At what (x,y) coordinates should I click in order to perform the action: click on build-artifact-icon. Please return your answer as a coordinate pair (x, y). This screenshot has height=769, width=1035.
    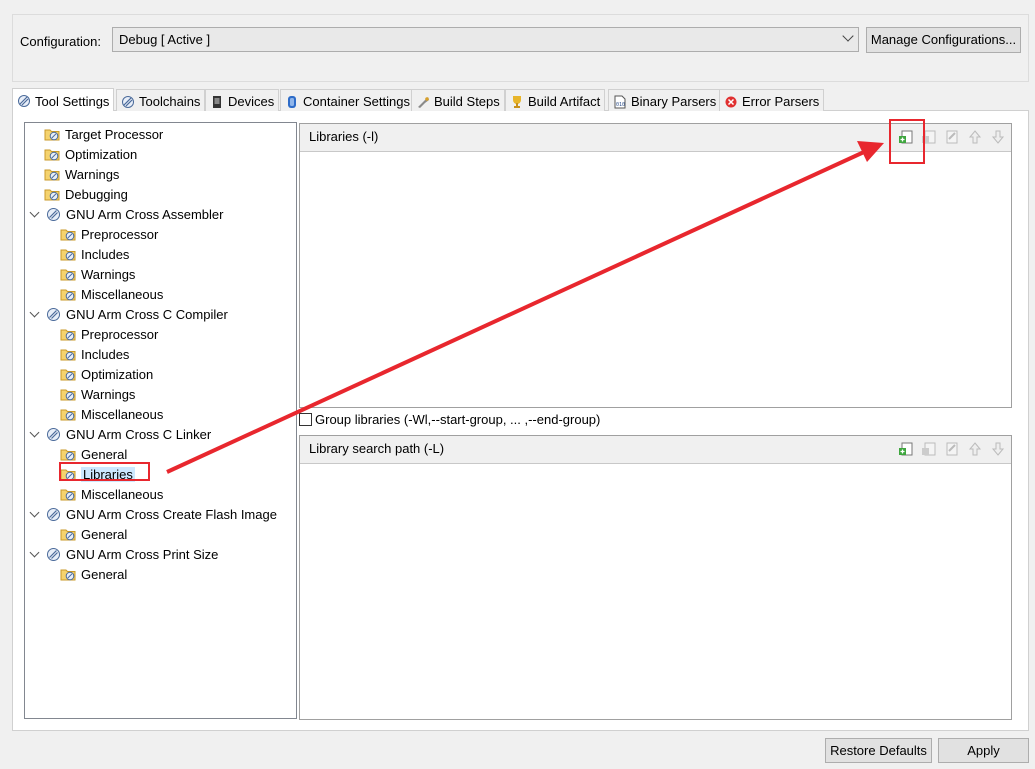
    Looking at the image, I should click on (517, 101).